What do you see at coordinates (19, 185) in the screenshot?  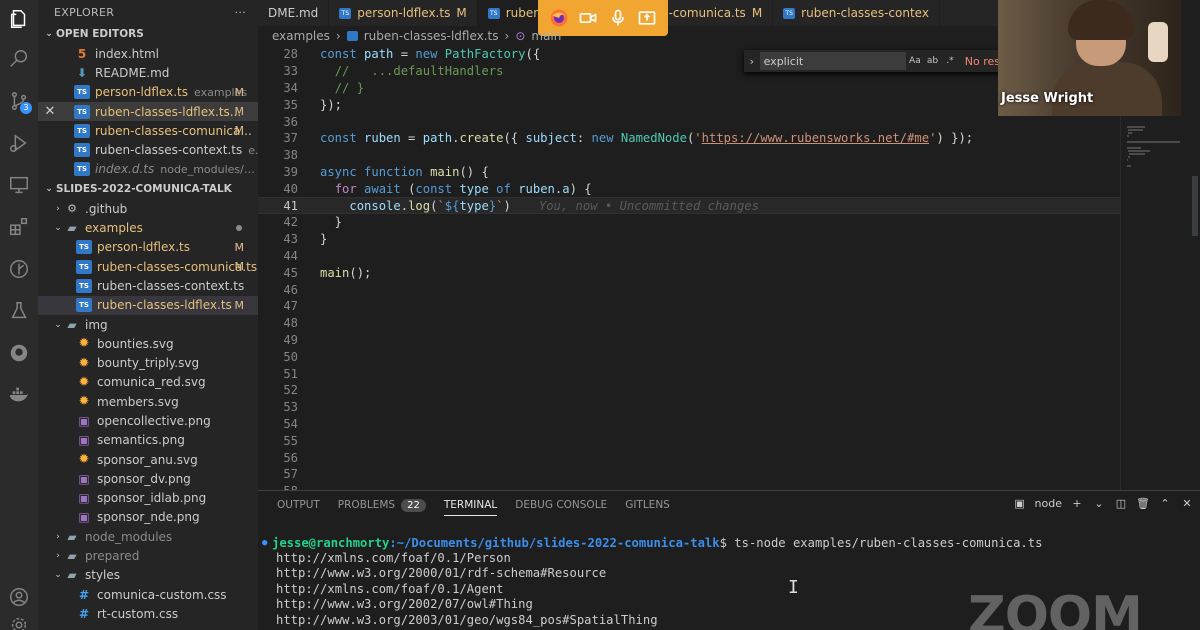 I see `remote-explorer-icon` at bounding box center [19, 185].